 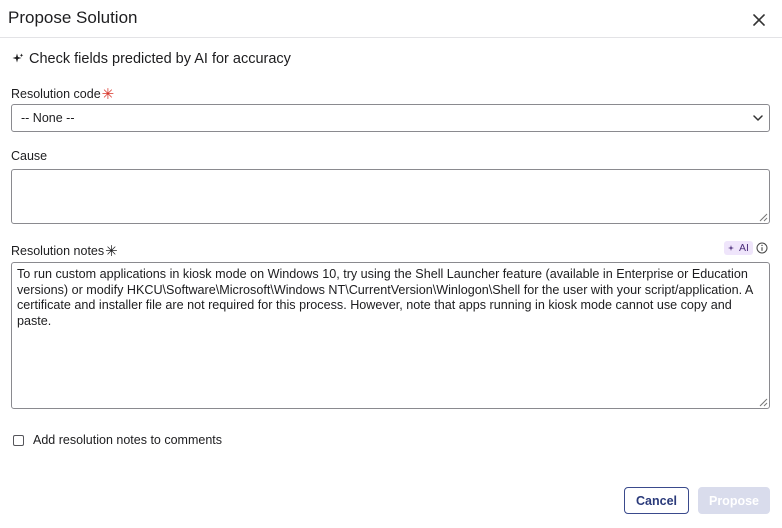 What do you see at coordinates (73, 17) in the screenshot?
I see `dialog-title: Propose Solution` at bounding box center [73, 17].